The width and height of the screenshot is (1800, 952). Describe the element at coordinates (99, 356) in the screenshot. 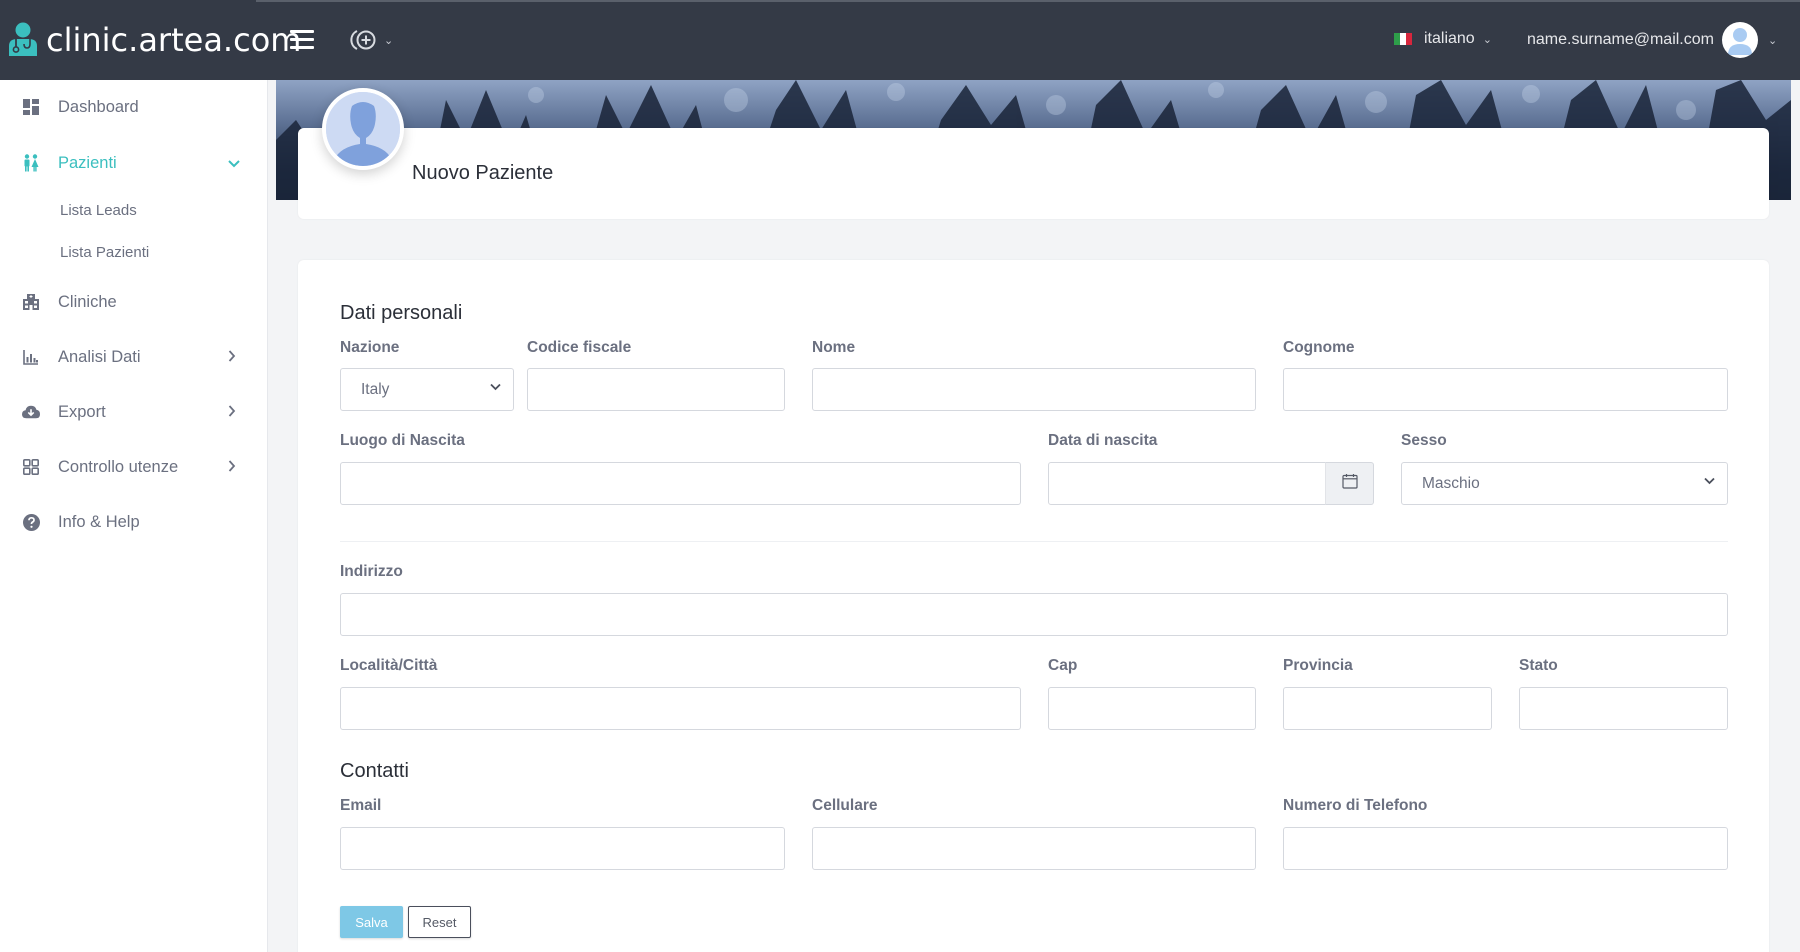

I see `sidebar-item-label: Analisi Dati` at that location.